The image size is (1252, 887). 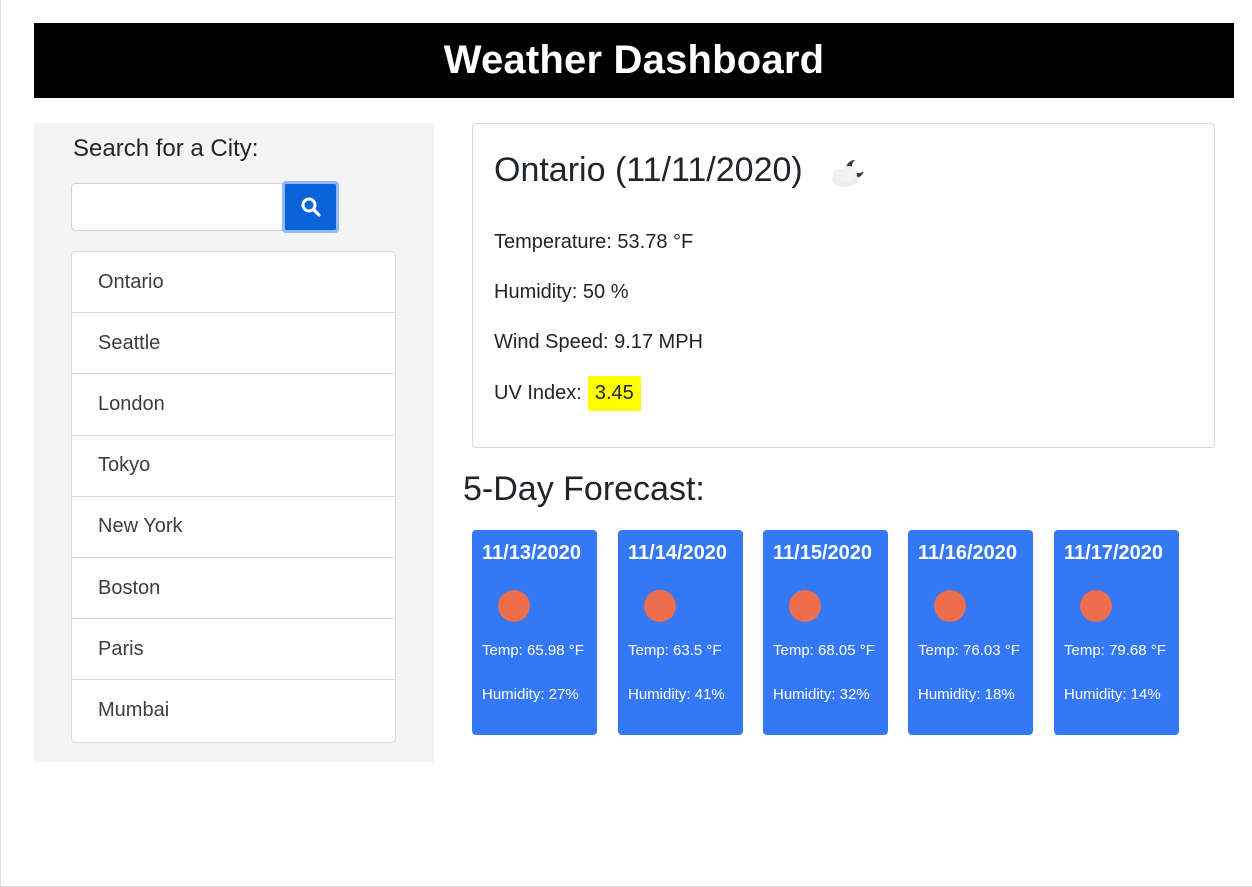 I want to click on search-button, so click(x=310, y=207).